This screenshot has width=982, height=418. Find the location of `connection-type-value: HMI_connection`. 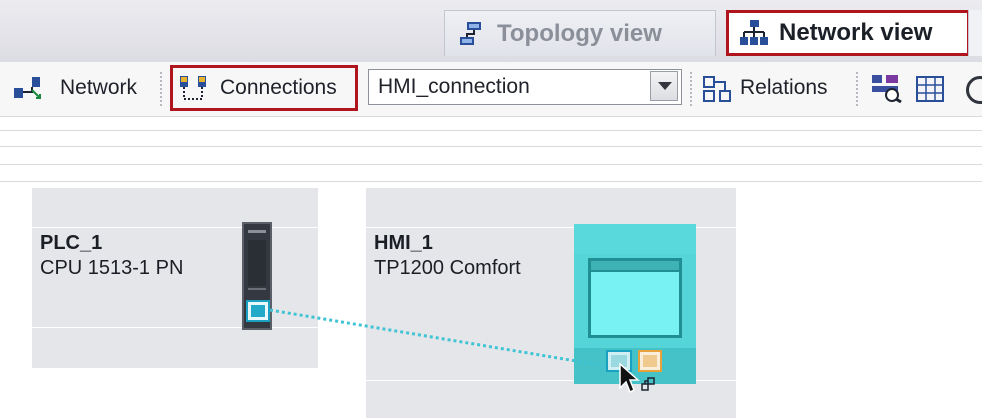

connection-type-value: HMI_connection is located at coordinates (454, 86).